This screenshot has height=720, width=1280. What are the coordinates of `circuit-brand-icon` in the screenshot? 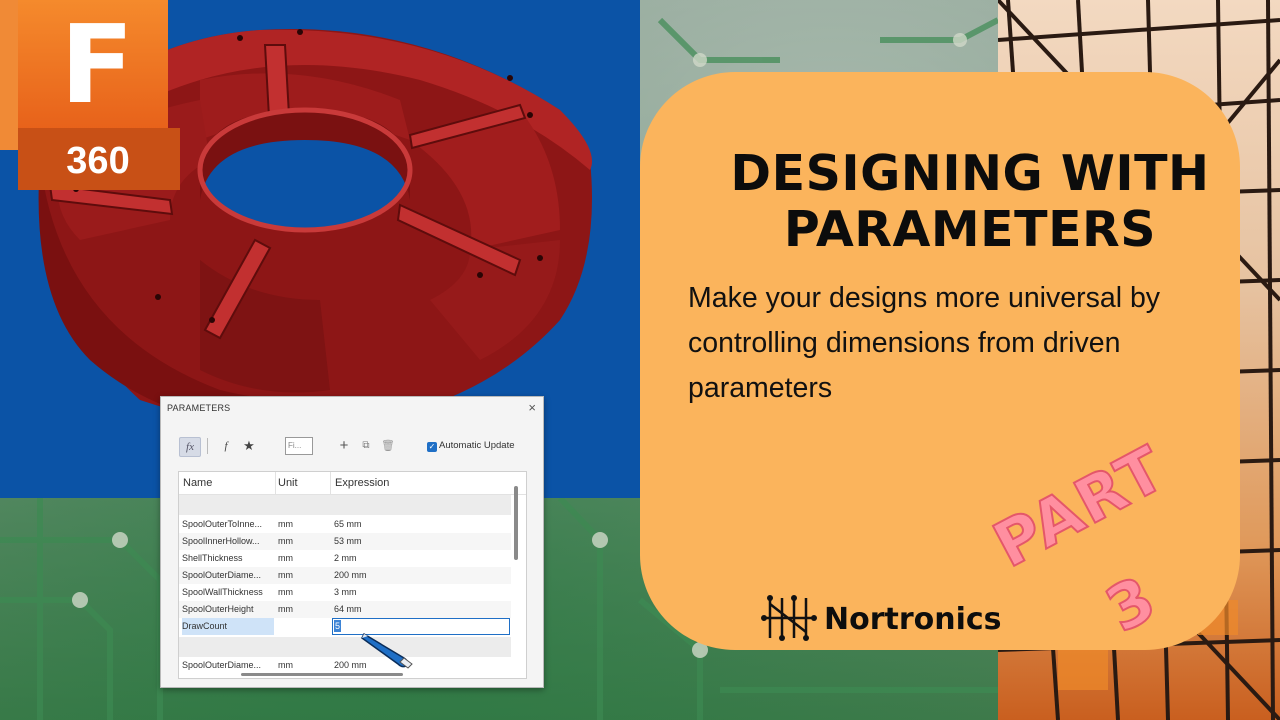 It's located at (789, 618).